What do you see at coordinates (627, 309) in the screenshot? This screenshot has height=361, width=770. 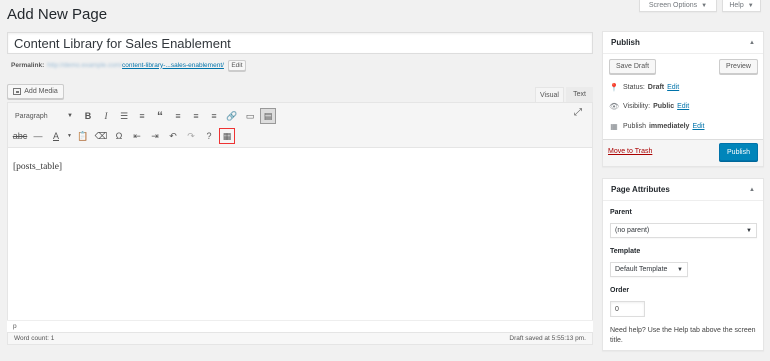 I see `order-input: 0` at bounding box center [627, 309].